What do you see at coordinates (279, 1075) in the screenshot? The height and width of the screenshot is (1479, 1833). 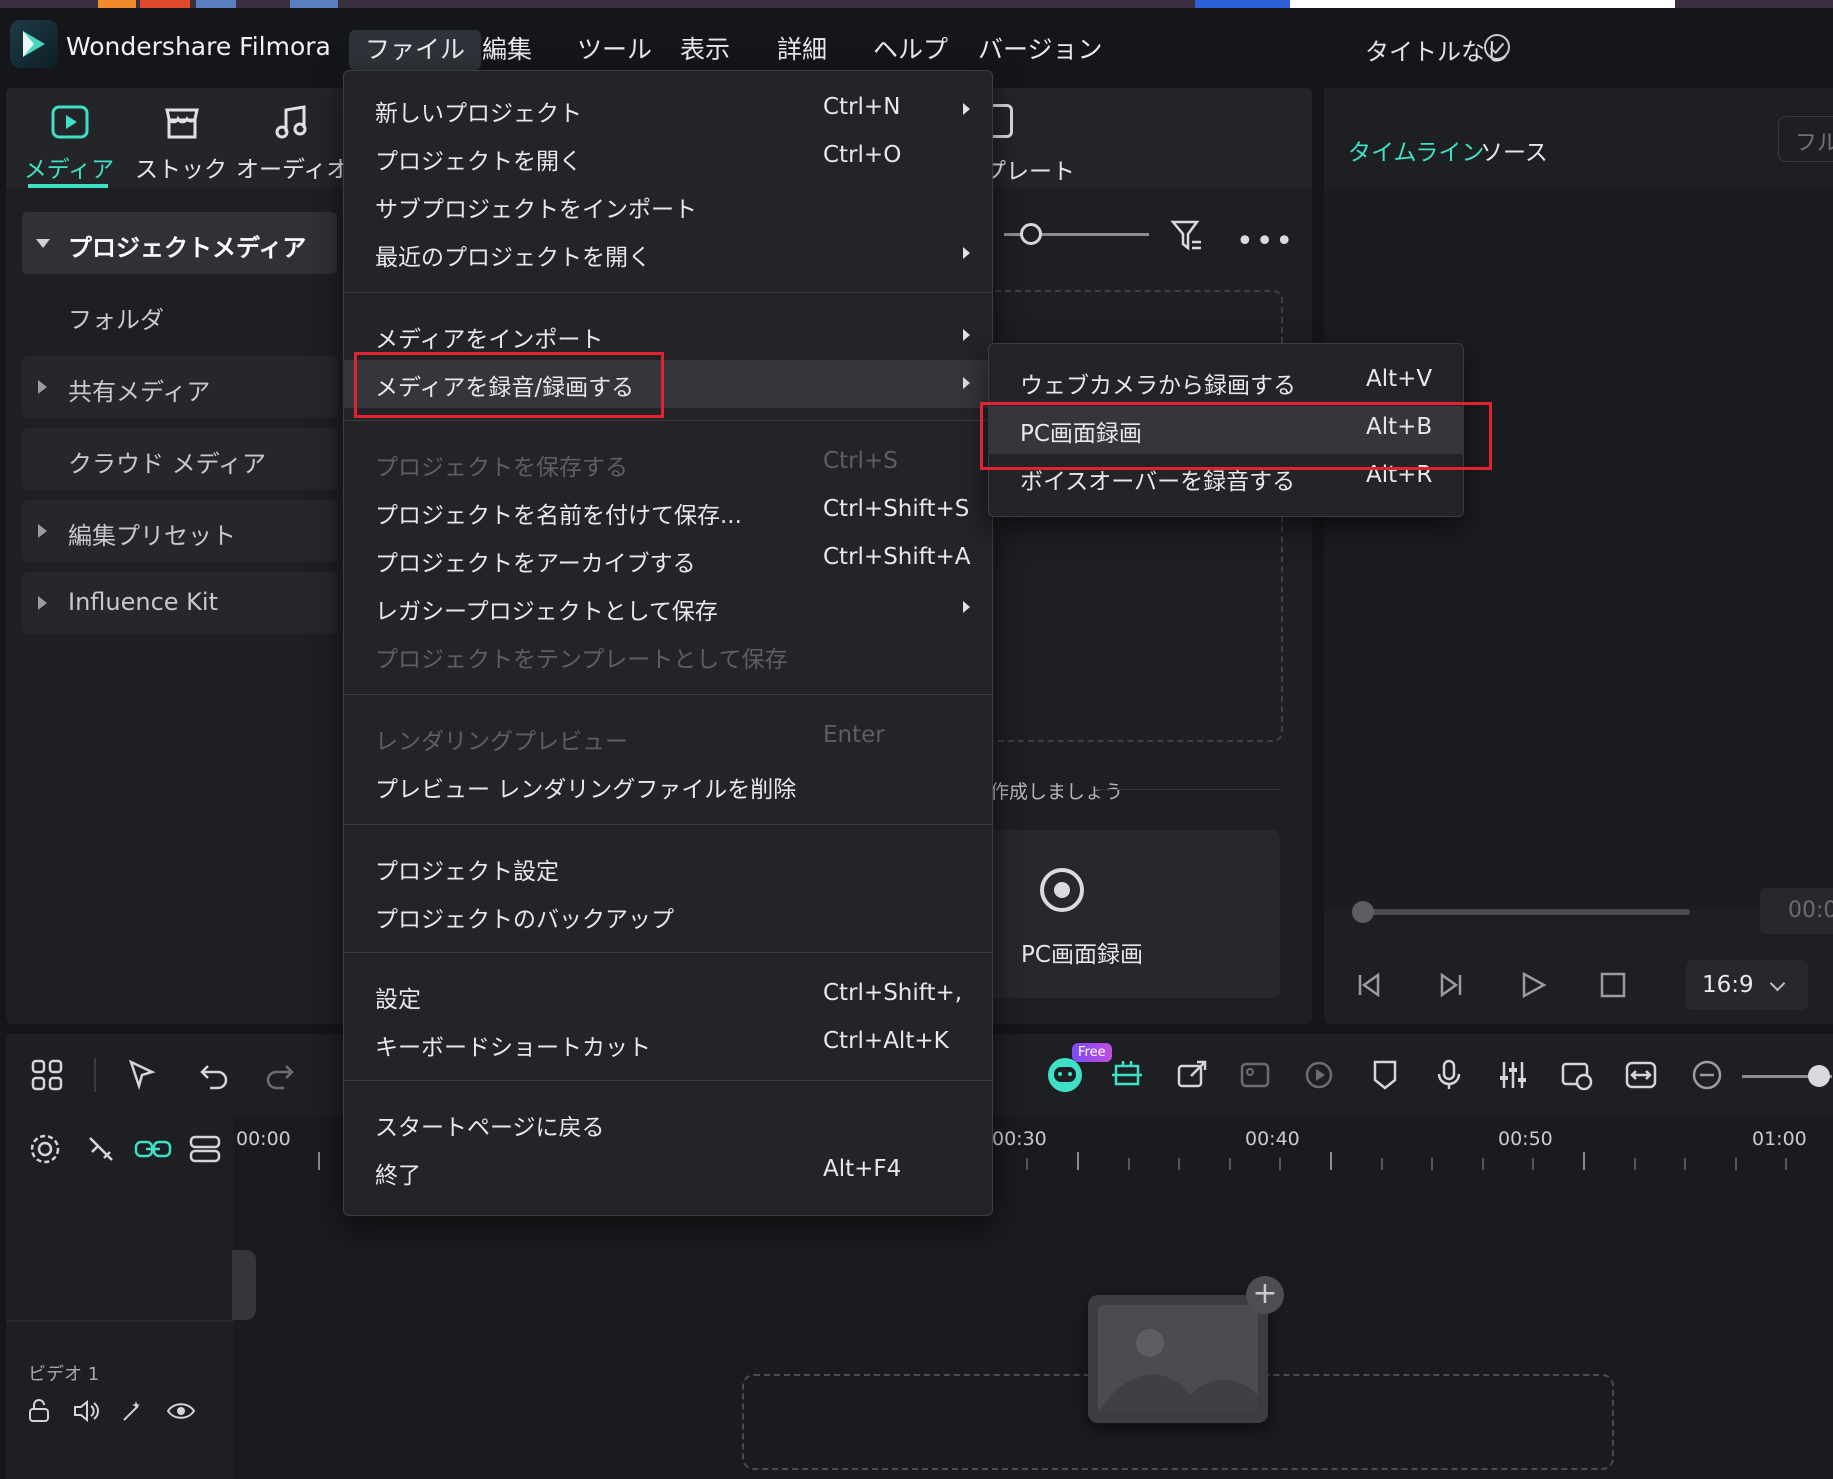 I see `redo-icon` at bounding box center [279, 1075].